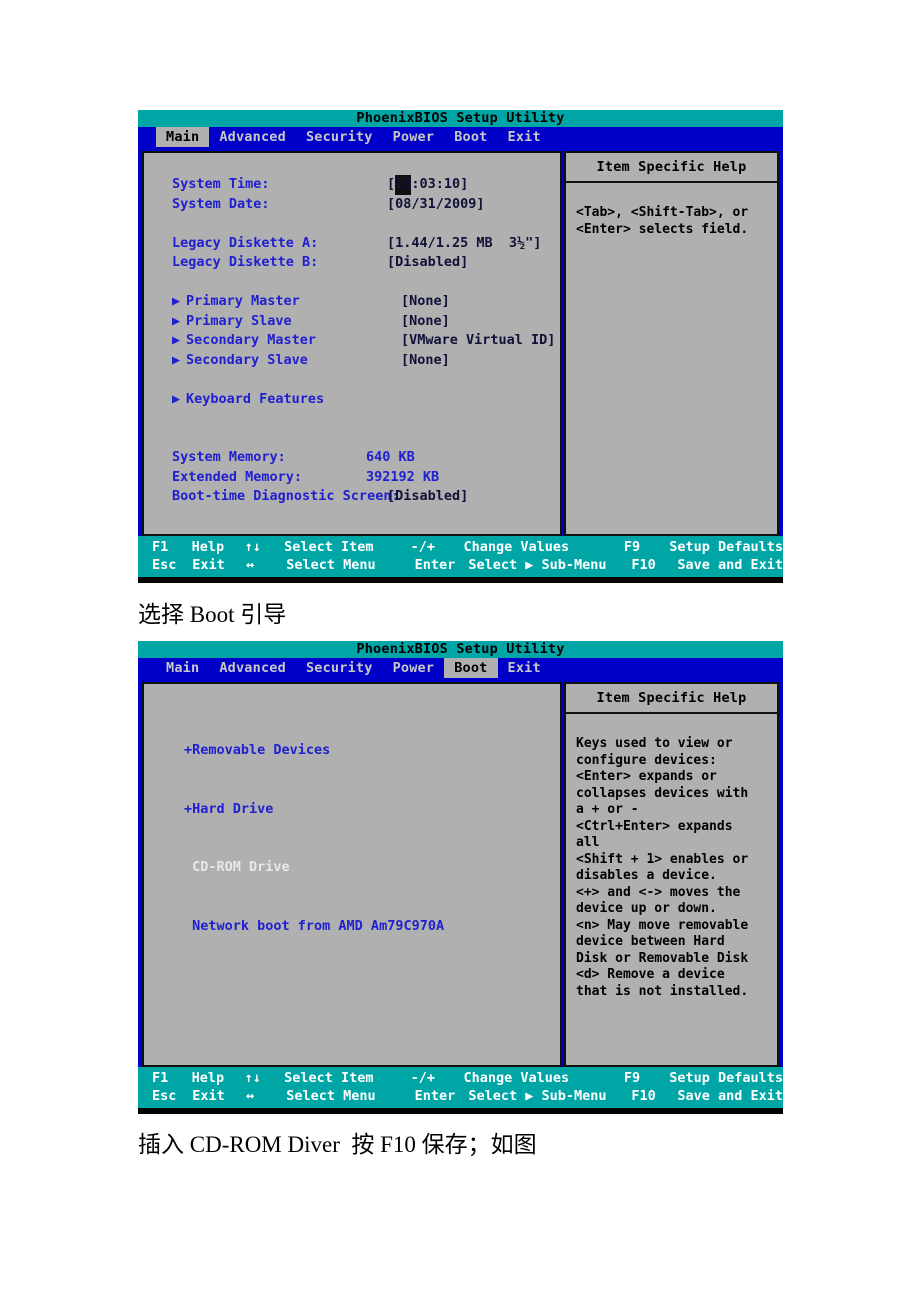 Image resolution: width=920 pixels, height=1302 pixels. What do you see at coordinates (366, 400) in the screenshot?
I see `submenu-keyboard-features: ▶ Keyboard Features` at bounding box center [366, 400].